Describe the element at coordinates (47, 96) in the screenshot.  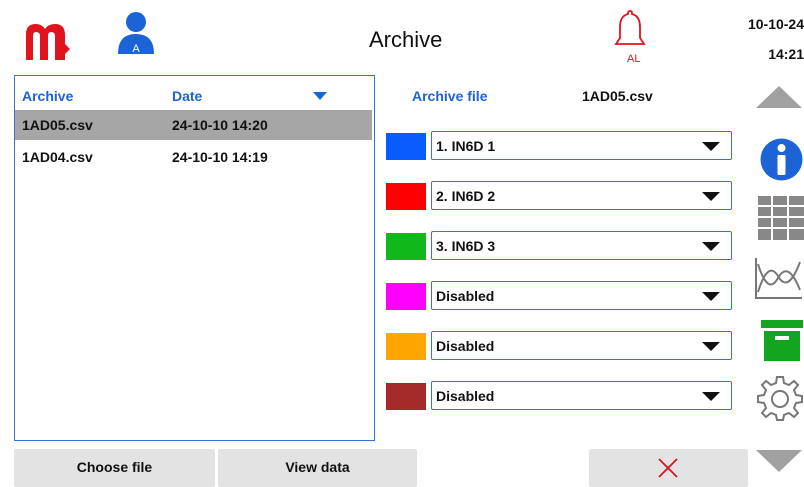
I see `column-header-archive: Archive` at that location.